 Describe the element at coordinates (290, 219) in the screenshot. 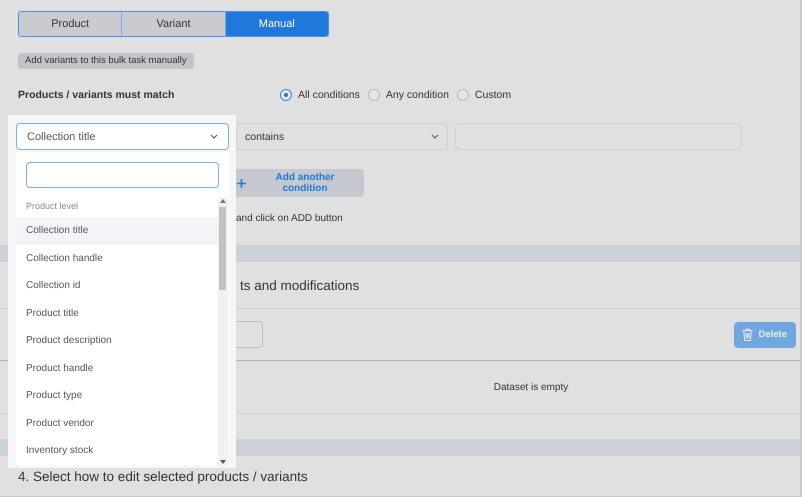

I see `instruction-text: and click on ADD button` at that location.